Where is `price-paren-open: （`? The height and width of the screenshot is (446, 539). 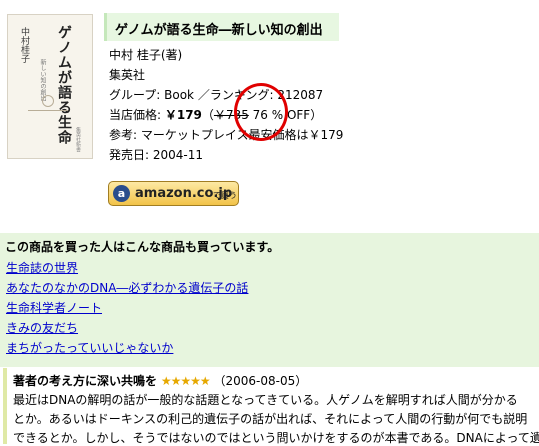
price-paren-open: （ is located at coordinates (207, 115).